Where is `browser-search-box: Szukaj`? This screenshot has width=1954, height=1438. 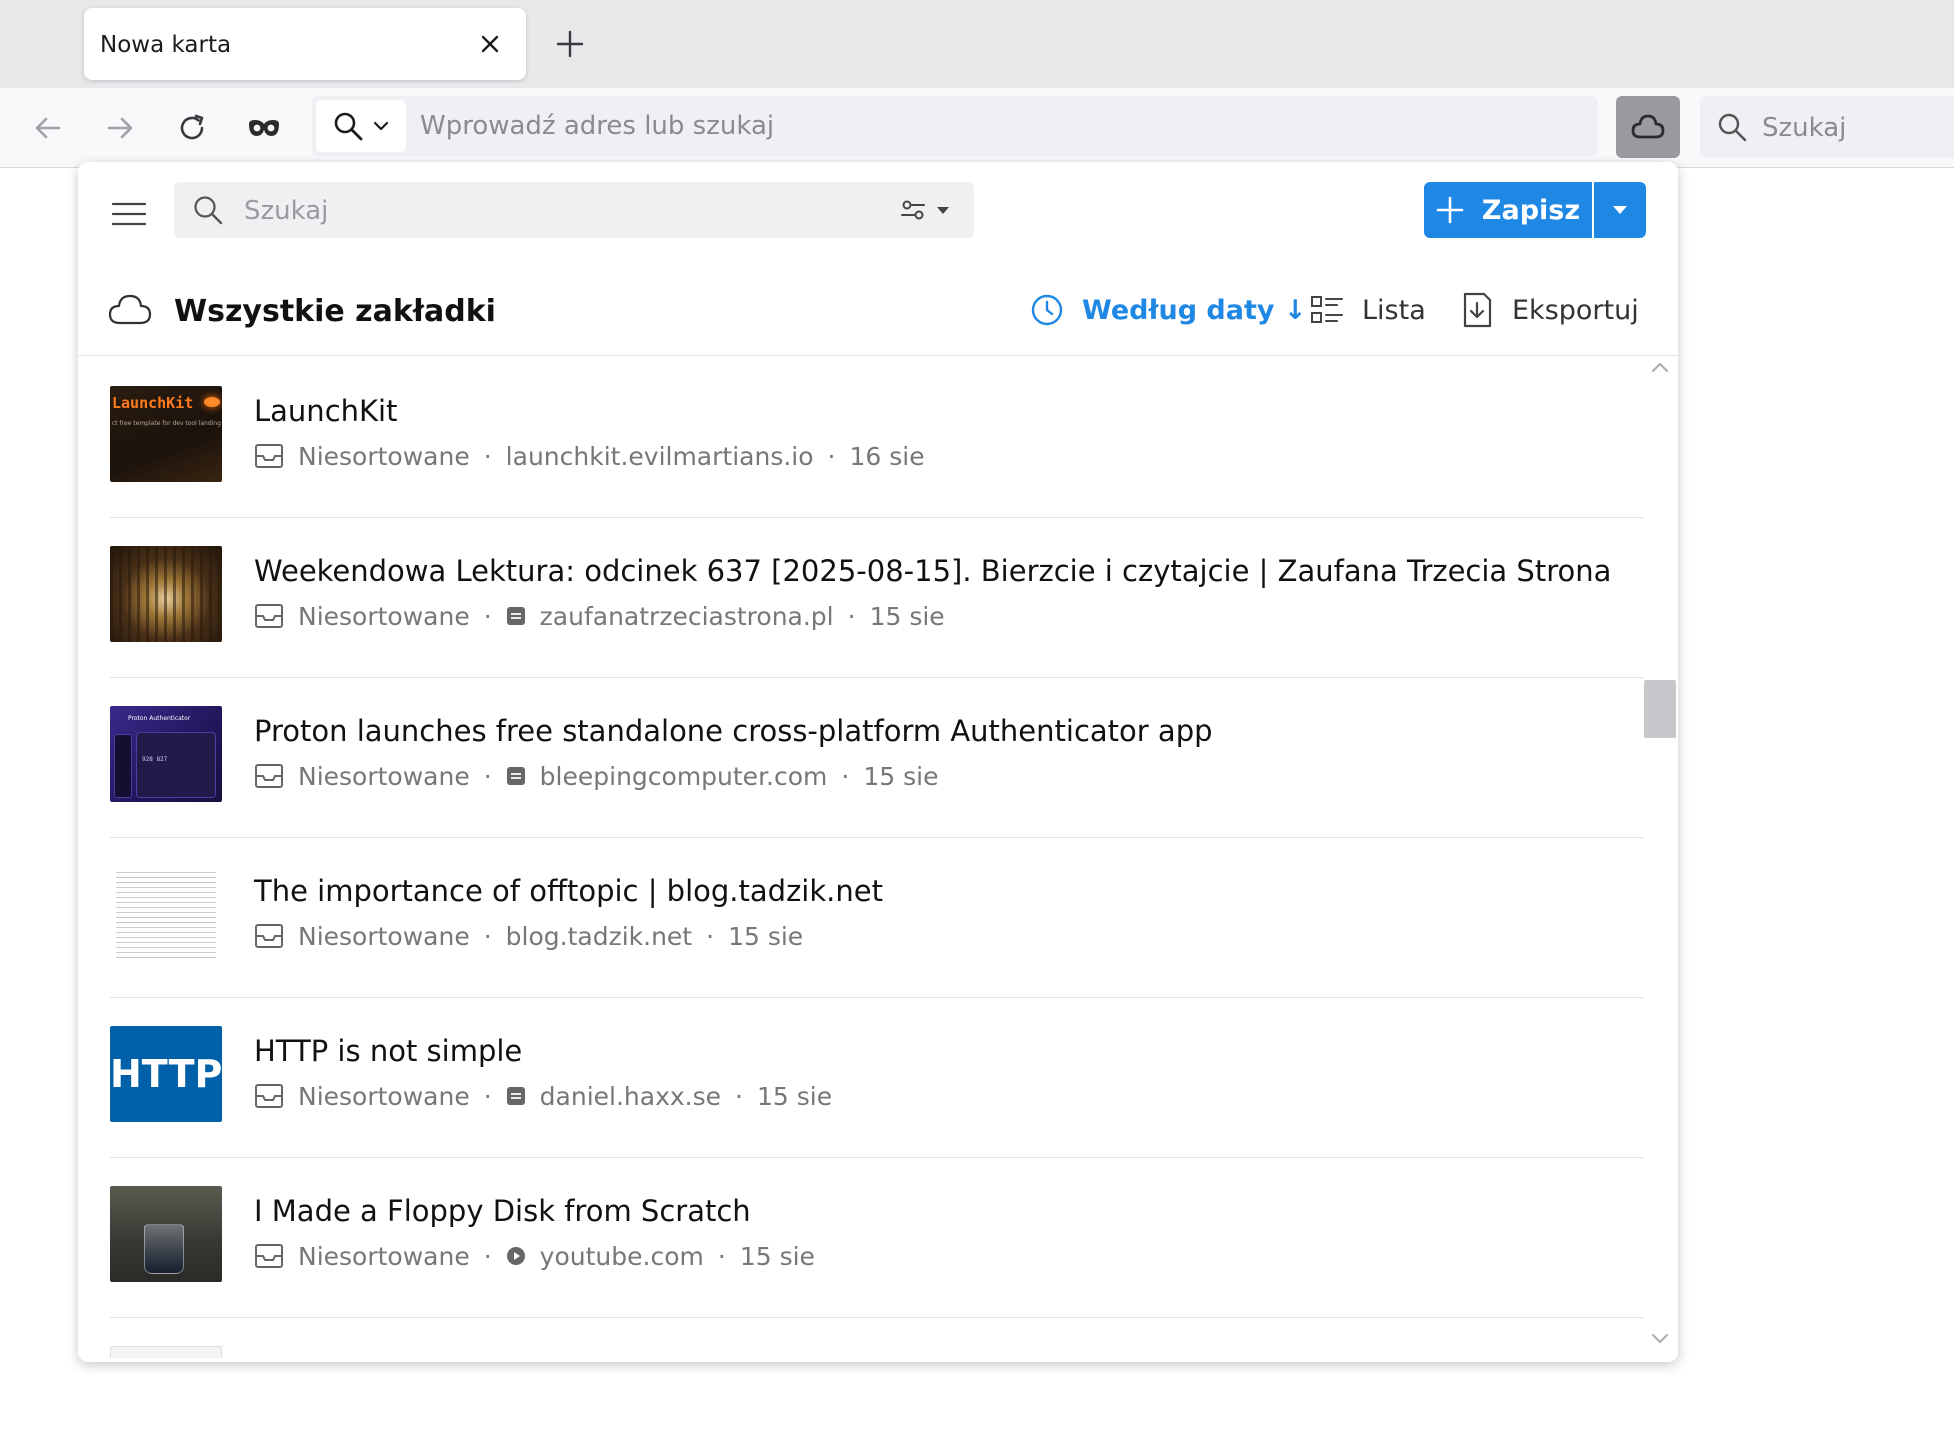 browser-search-box: Szukaj is located at coordinates (1827, 127).